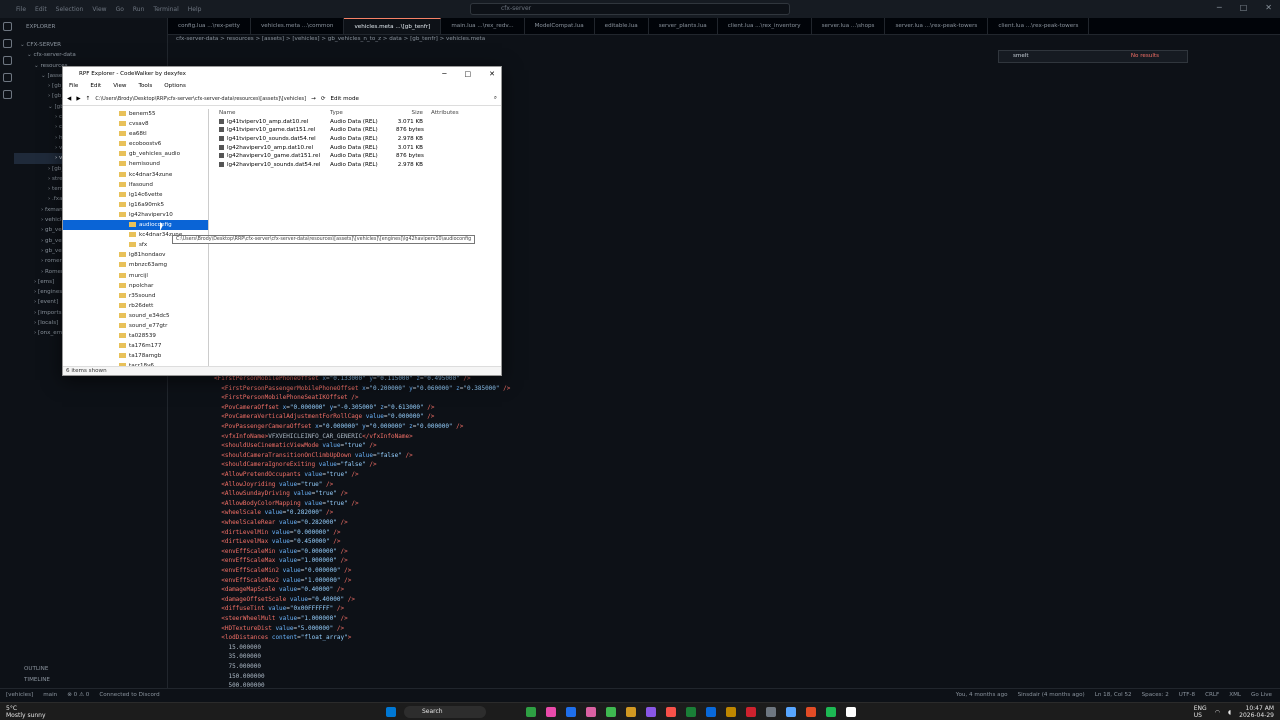  I want to click on status-item: Spaces: 2, so click(1155, 695).